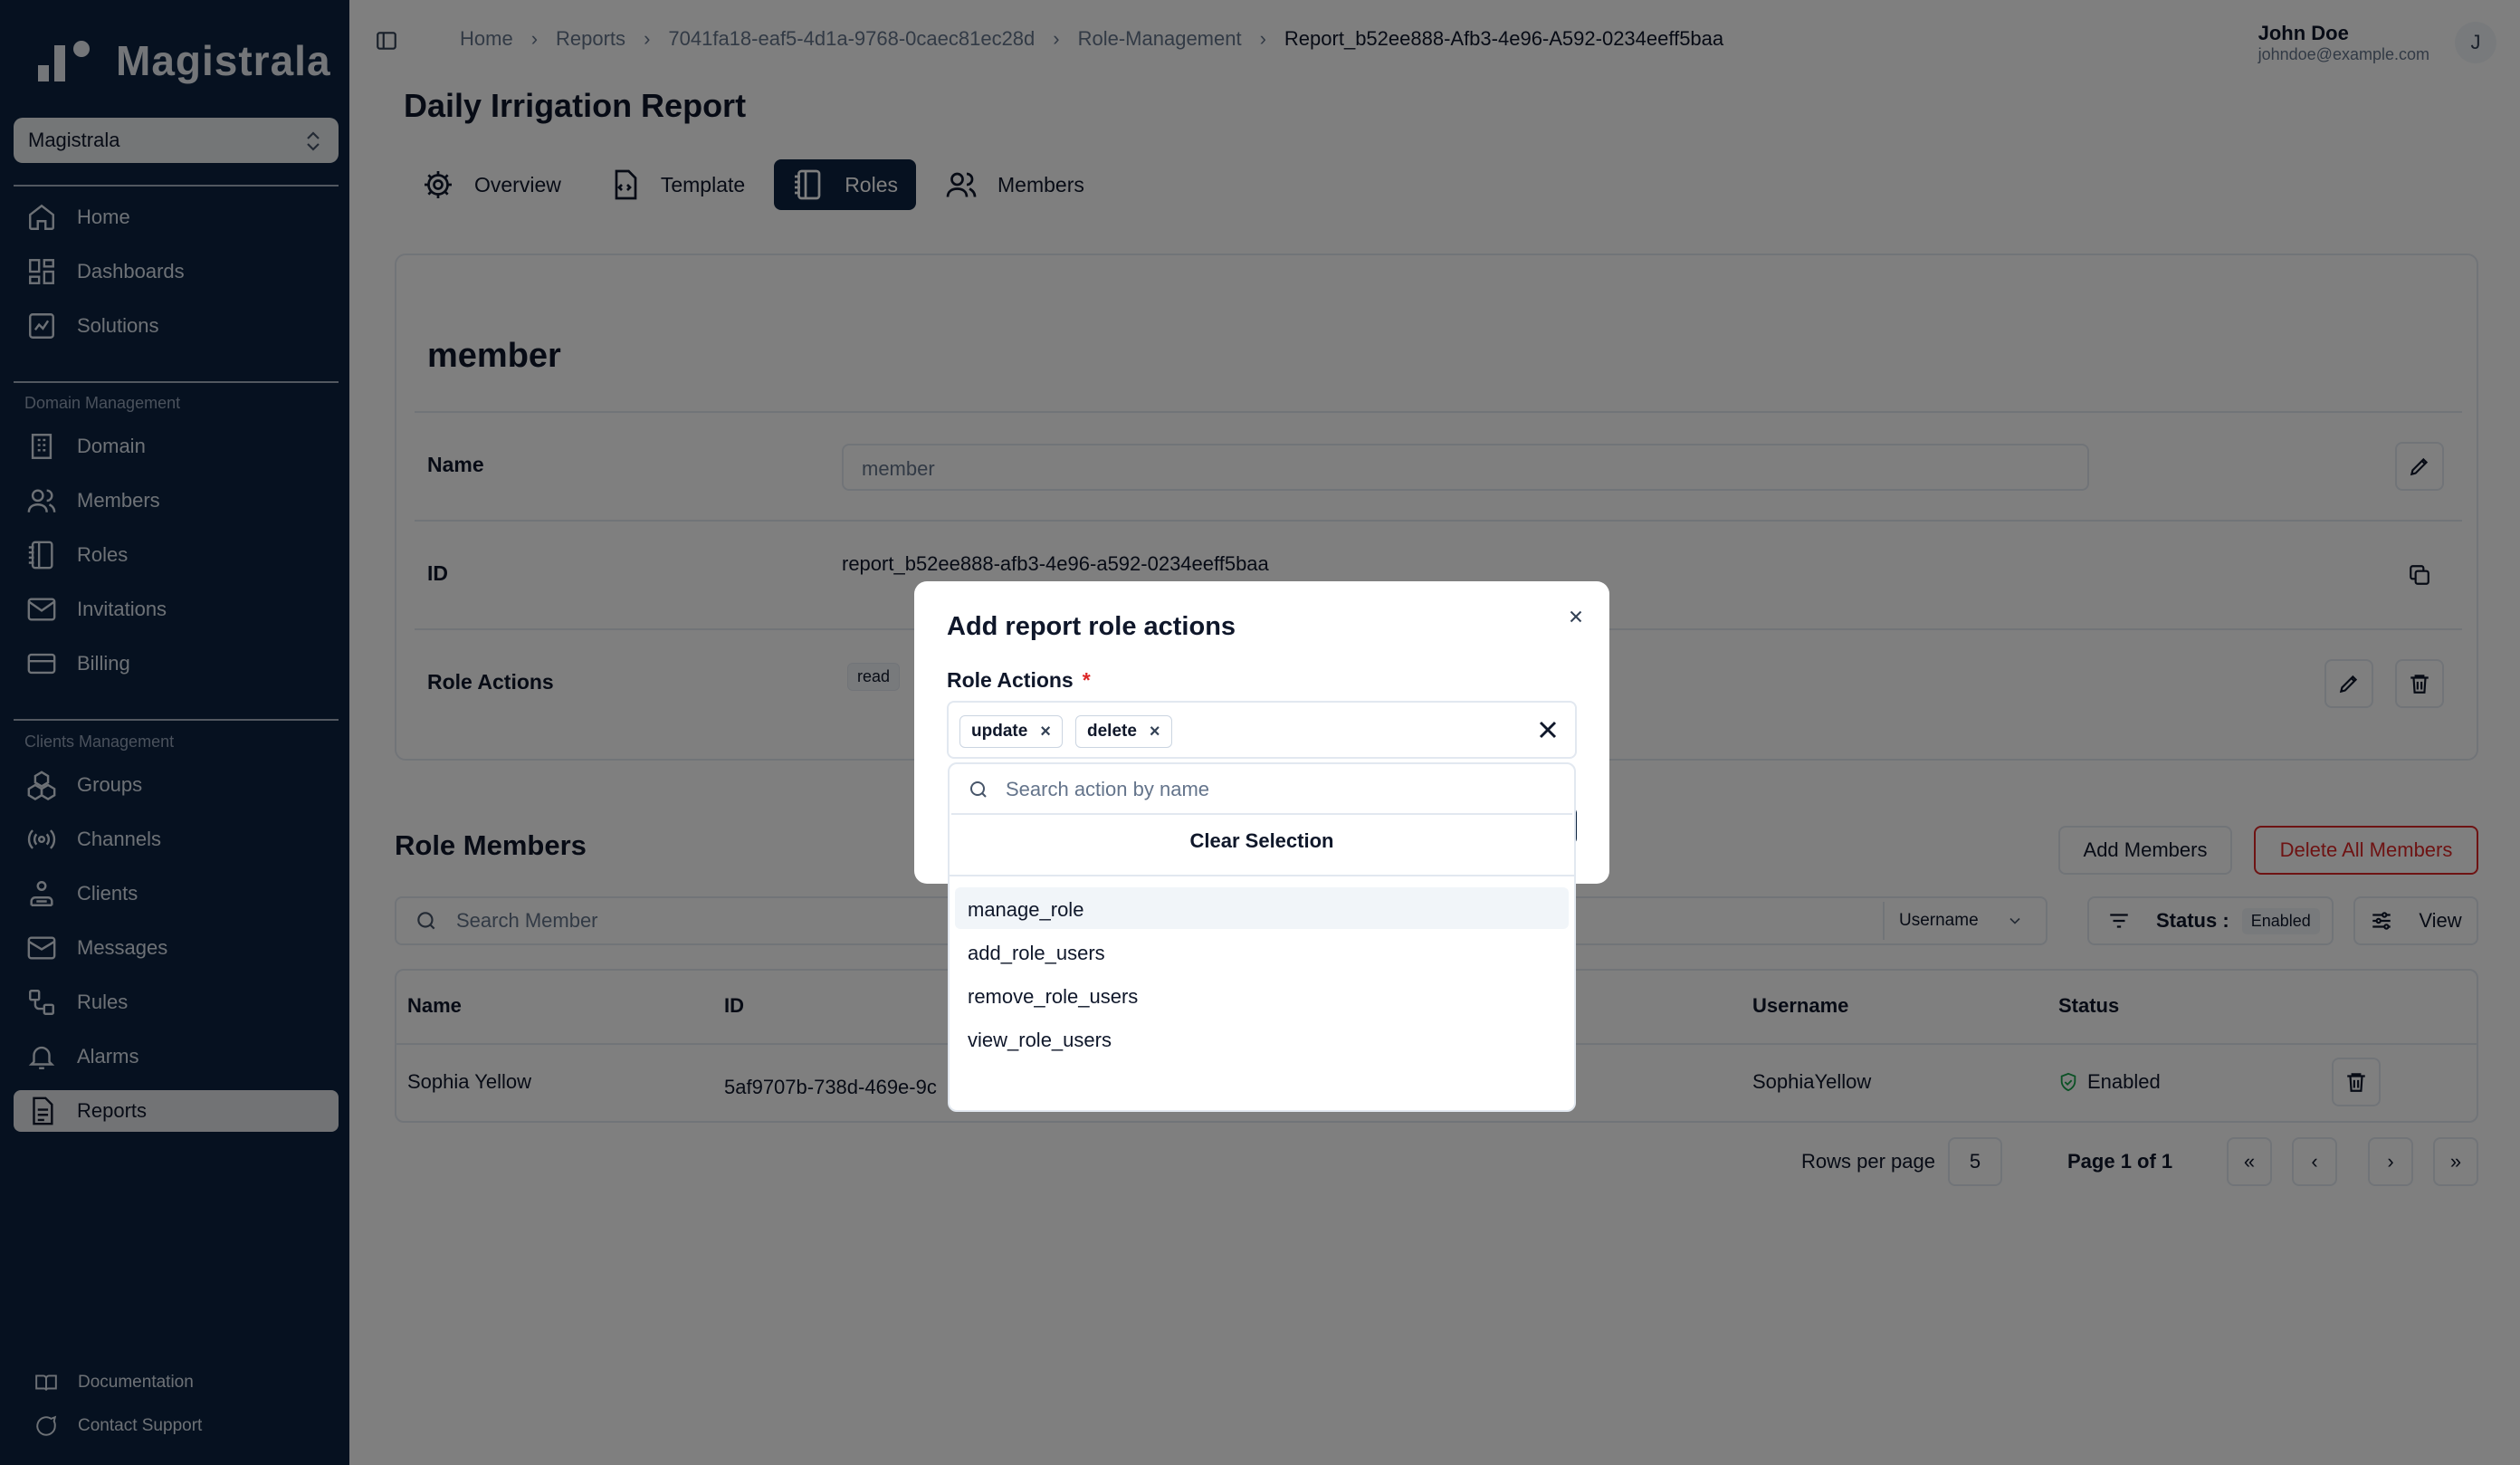 The height and width of the screenshot is (1465, 2520). I want to click on close-icon, so click(1576, 617).